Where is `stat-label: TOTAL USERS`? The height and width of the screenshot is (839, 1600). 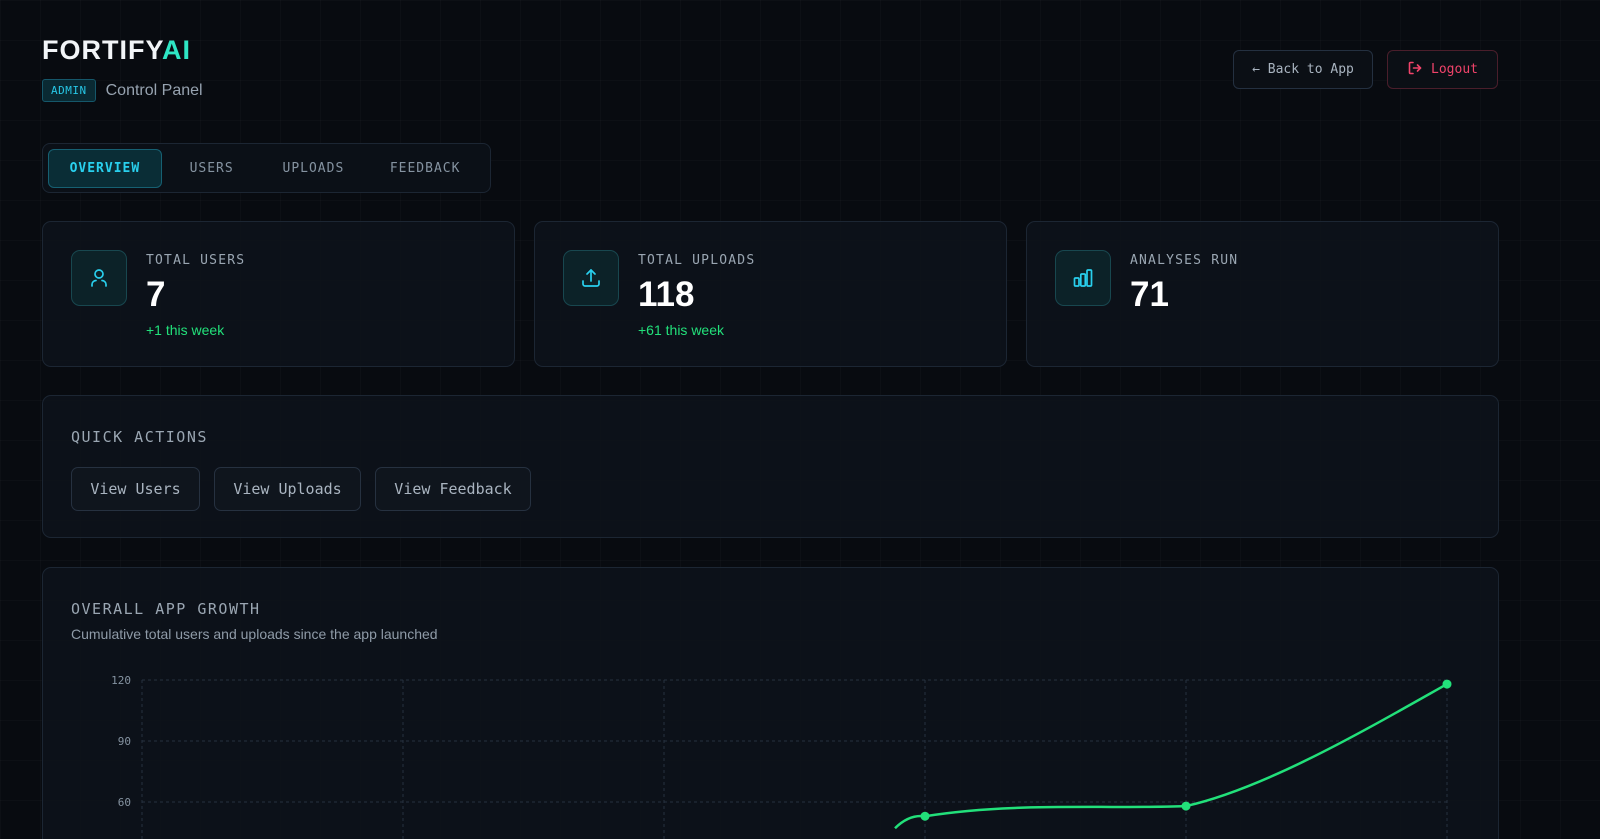 stat-label: TOTAL USERS is located at coordinates (196, 260).